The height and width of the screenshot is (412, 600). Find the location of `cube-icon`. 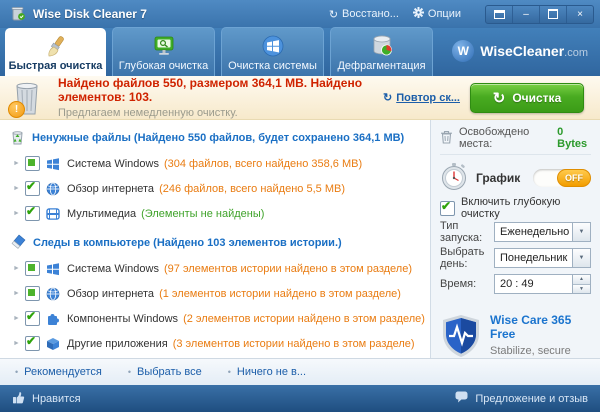

cube-icon is located at coordinates (53, 343).